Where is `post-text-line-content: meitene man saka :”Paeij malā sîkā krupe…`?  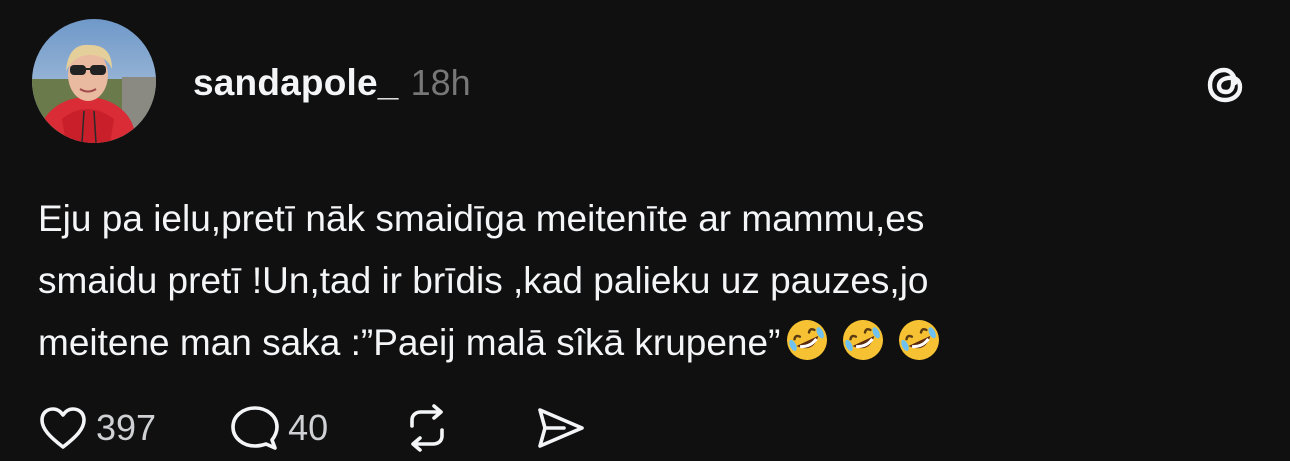
post-text-line-content: meitene man saka :”Paeij malā sîkā krupe… is located at coordinates (409, 342).